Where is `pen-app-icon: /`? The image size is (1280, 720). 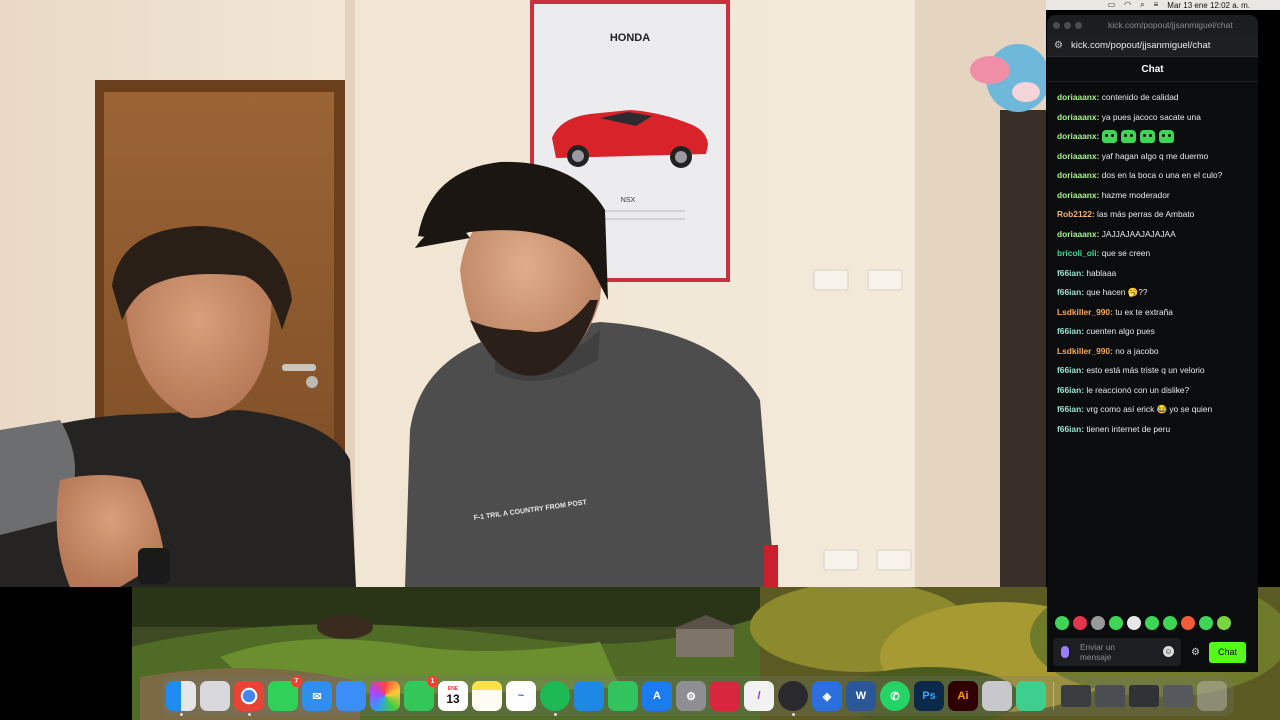
pen-app-icon: / is located at coordinates (759, 696).